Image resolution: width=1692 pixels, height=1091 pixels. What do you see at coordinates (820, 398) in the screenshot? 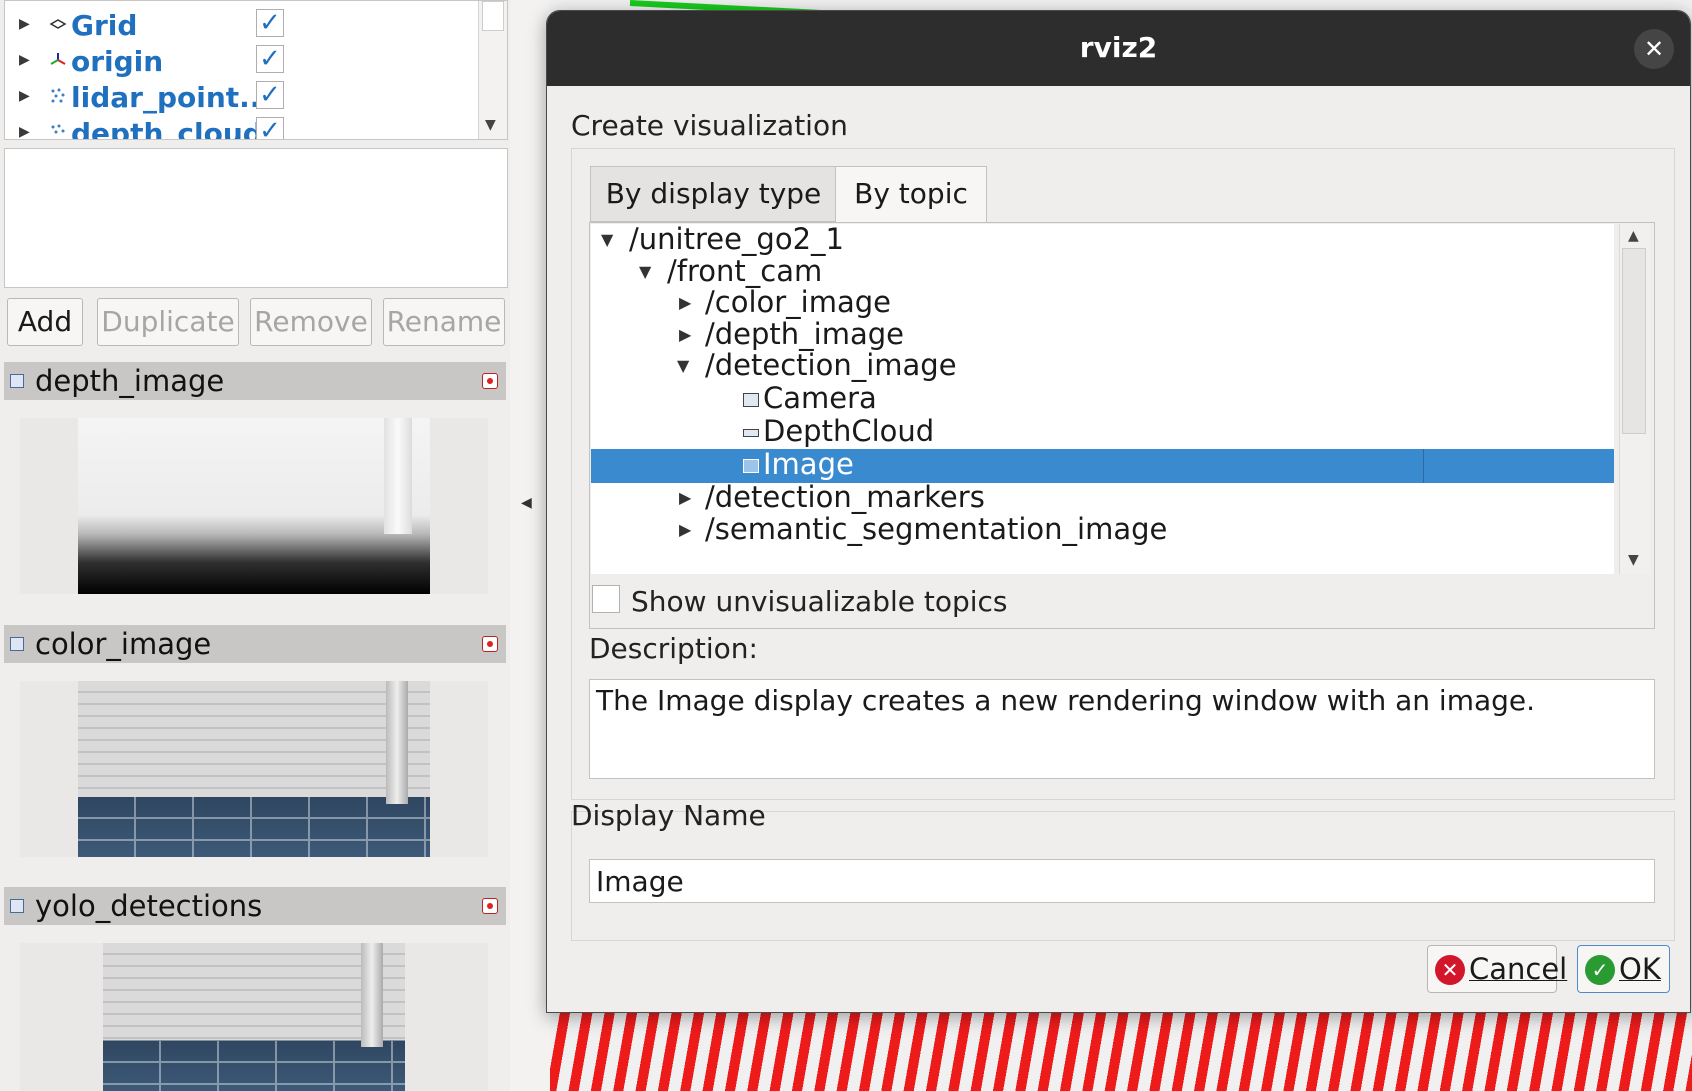
I see `display-type-label: Camera` at bounding box center [820, 398].